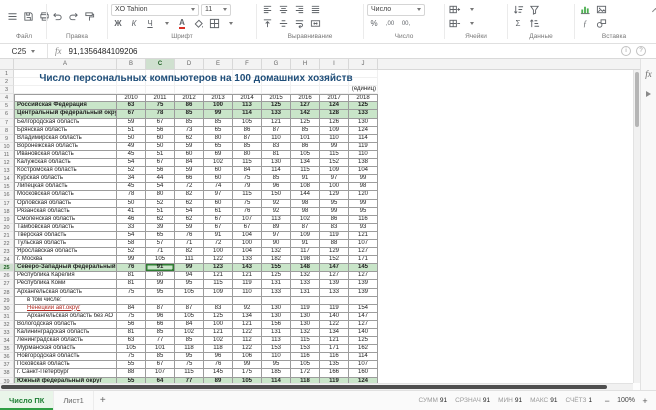  What do you see at coordinates (247, 146) in the screenshot?
I see `cell-F10: 85` at bounding box center [247, 146].